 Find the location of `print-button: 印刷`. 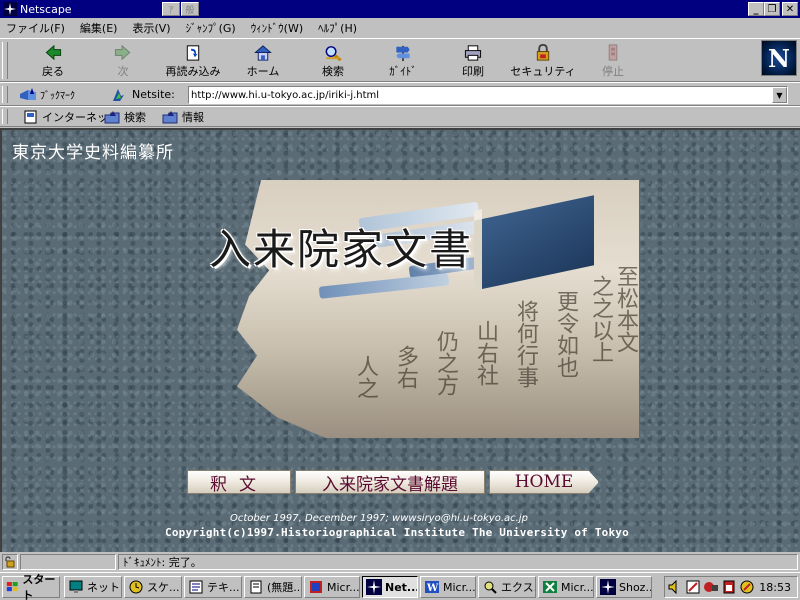

print-button: 印刷 is located at coordinates (473, 61).